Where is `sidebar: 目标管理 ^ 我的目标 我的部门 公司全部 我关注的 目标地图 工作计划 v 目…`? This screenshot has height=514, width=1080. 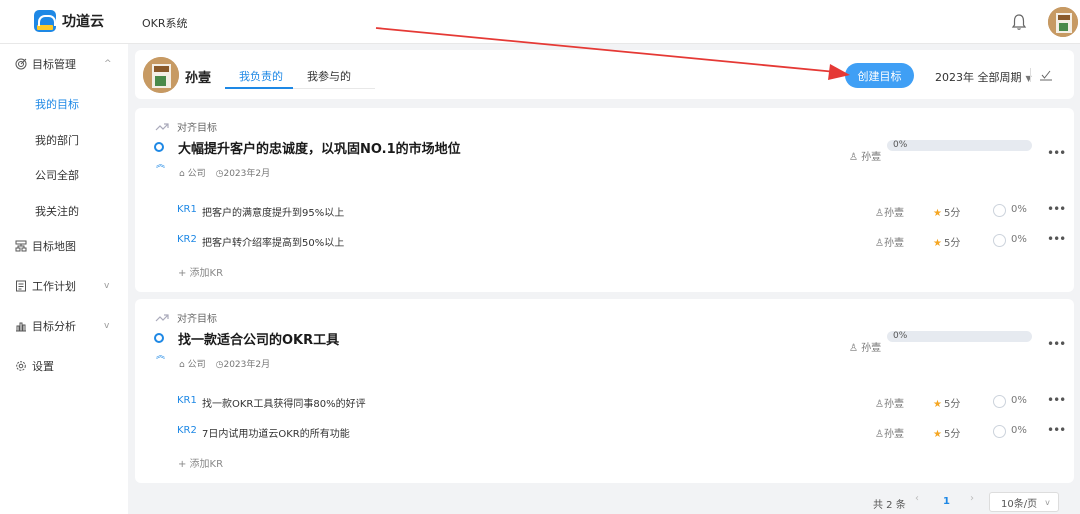
sidebar: 目标管理 ^ 我的目标 我的部门 公司全部 我关注的 目标地图 工作计划 v 目… is located at coordinates (64, 279).